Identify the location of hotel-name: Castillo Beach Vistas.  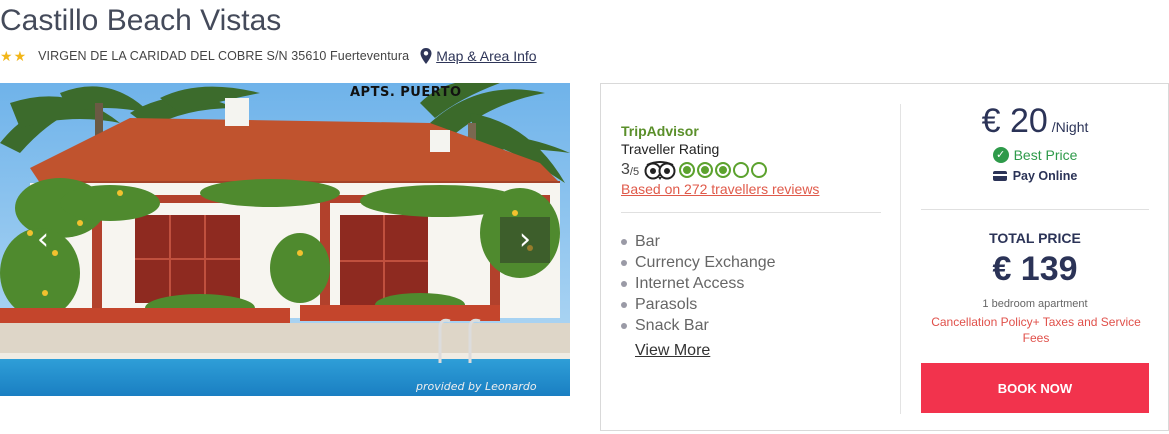
(141, 20).